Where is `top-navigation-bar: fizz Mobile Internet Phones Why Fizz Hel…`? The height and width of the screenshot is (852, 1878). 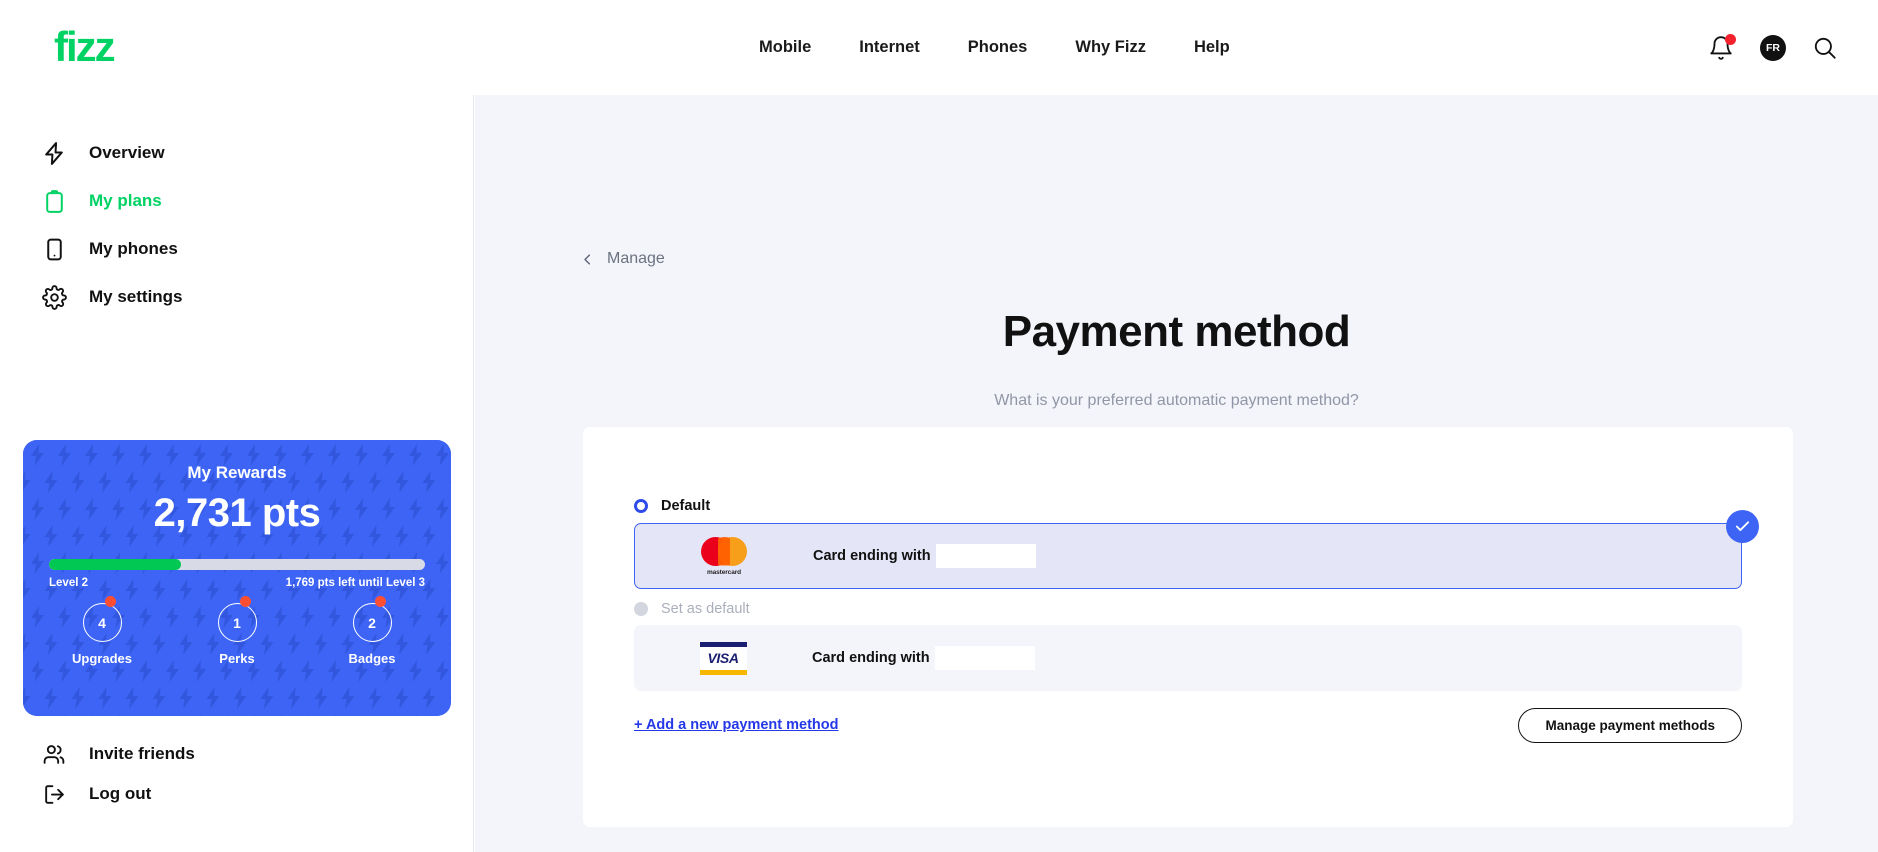 top-navigation-bar: fizz Mobile Internet Phones Why Fizz Hel… is located at coordinates (939, 47).